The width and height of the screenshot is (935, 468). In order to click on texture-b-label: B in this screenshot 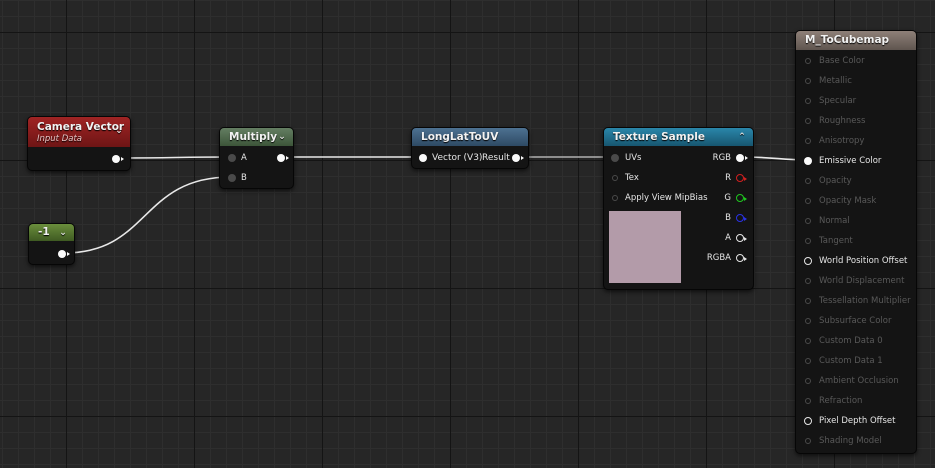, I will do `click(728, 218)`.